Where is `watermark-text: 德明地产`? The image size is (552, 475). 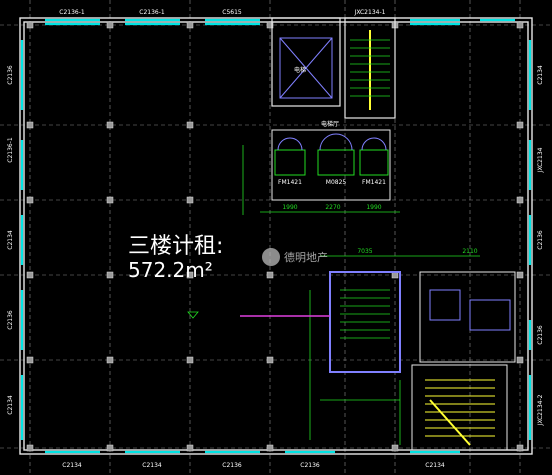 watermark-text: 德明地产 is located at coordinates (306, 257).